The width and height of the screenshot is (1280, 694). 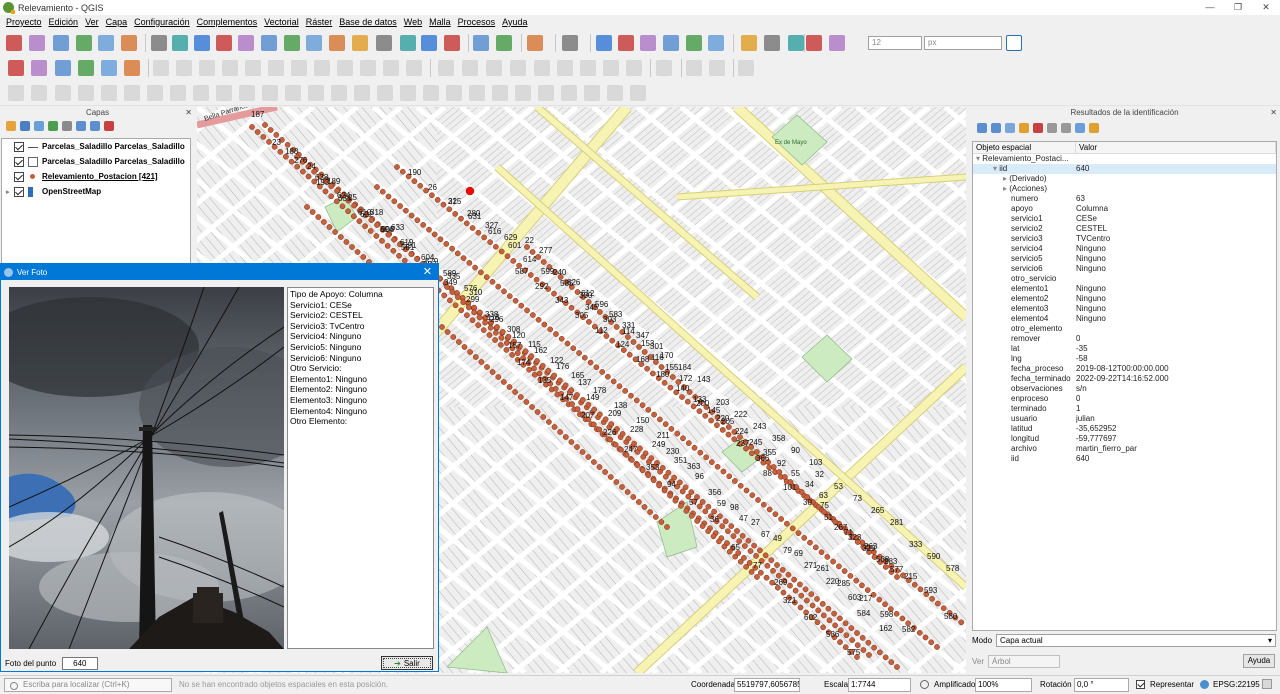 What do you see at coordinates (19, 161) in the screenshot?
I see `layer-visibility-checkbox` at bounding box center [19, 161].